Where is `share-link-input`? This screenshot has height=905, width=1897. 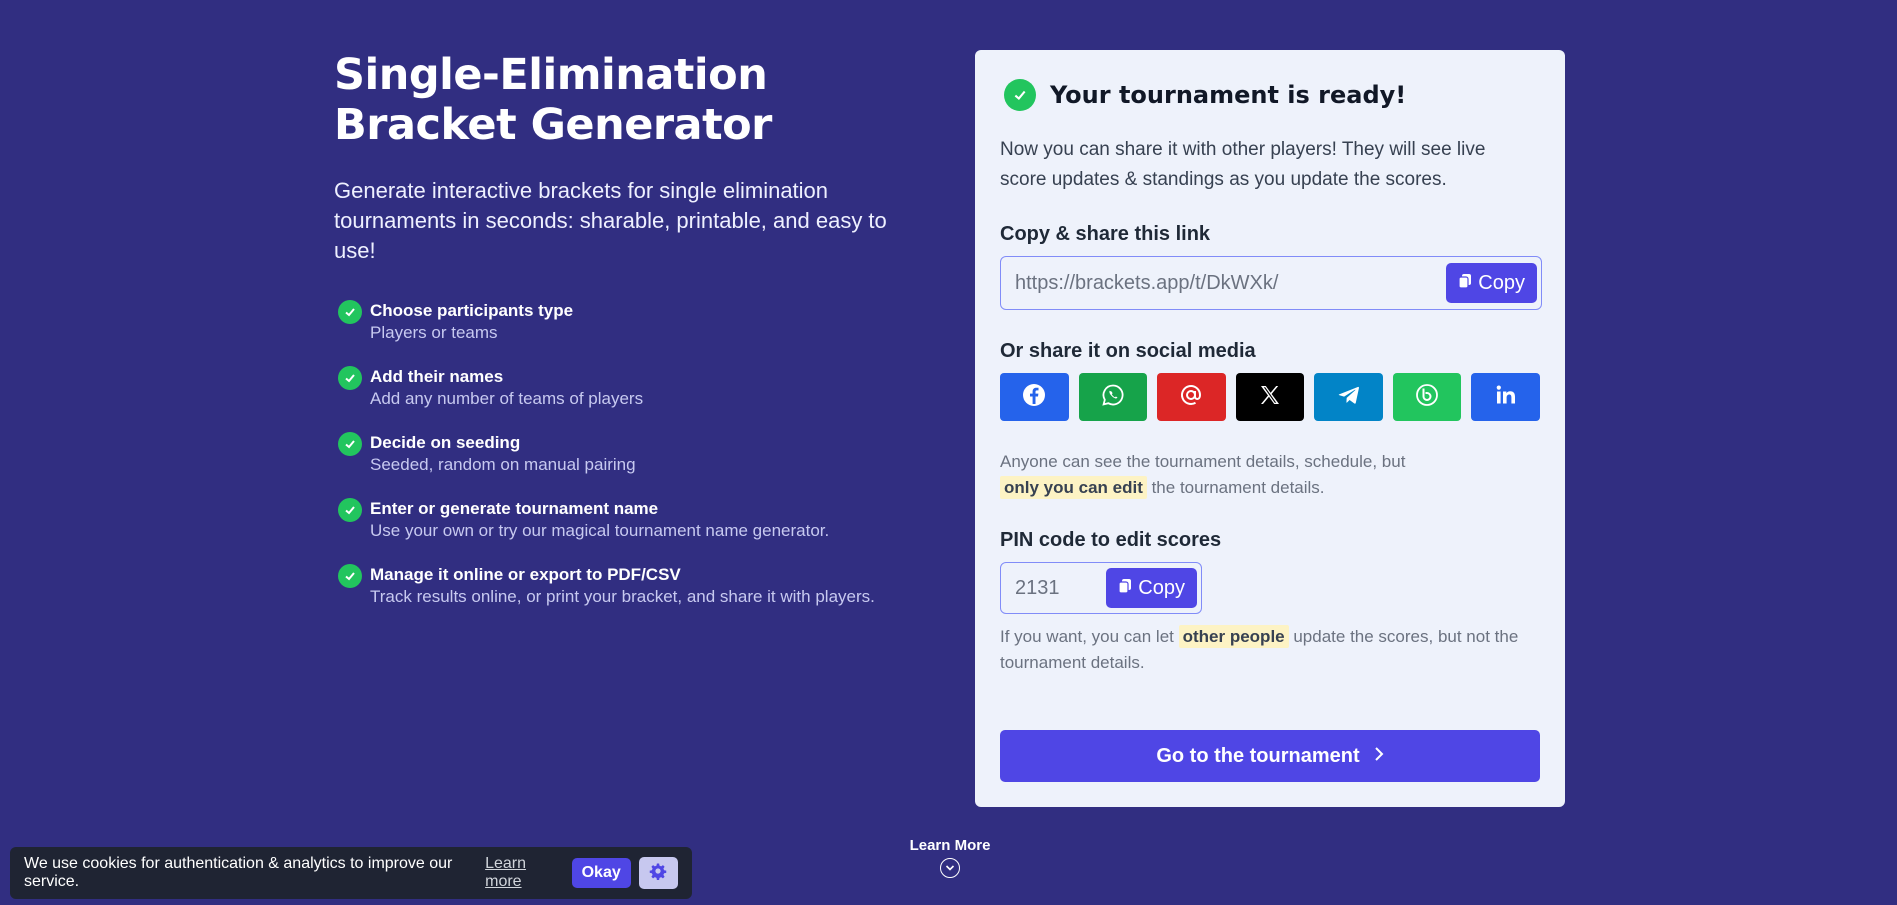 share-link-input is located at coordinates (1215, 283).